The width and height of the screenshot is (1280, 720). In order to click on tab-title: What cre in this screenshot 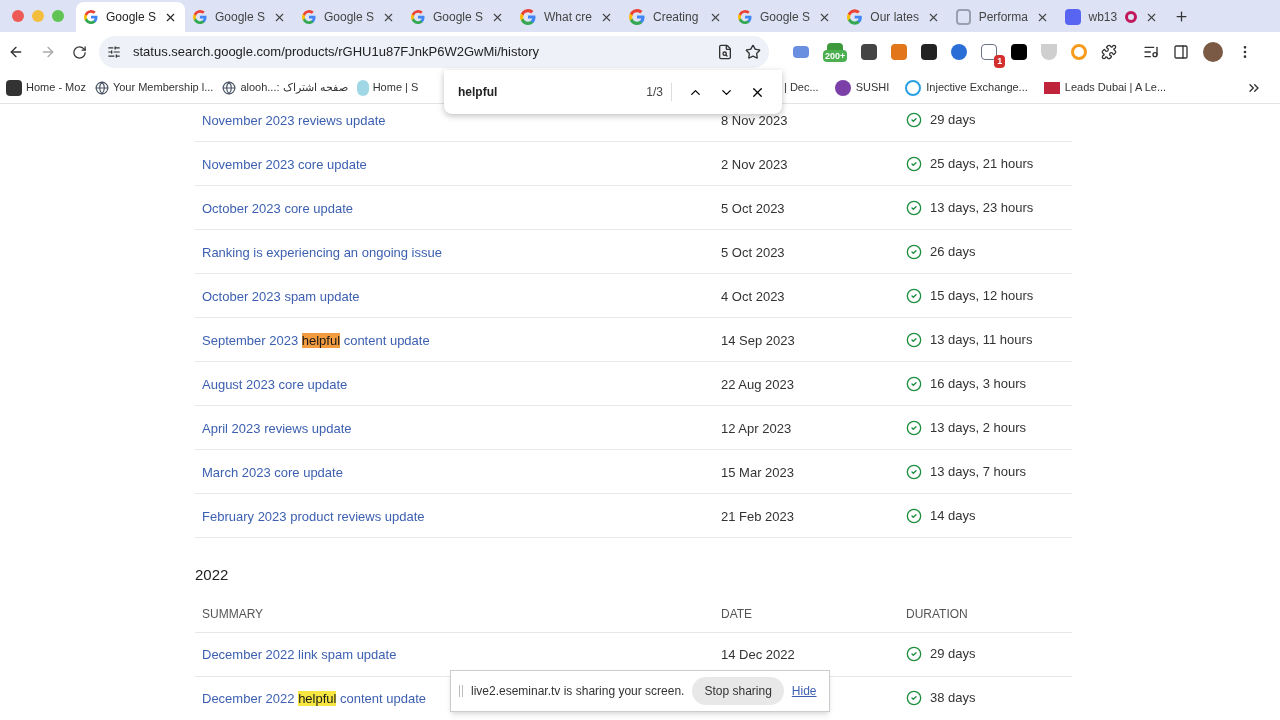, I will do `click(568, 17)`.